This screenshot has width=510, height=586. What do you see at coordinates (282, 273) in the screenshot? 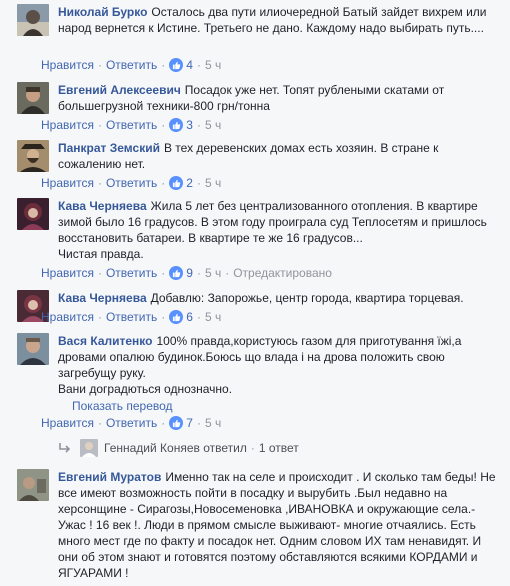
I see `edited-label: Отредактировано` at bounding box center [282, 273].